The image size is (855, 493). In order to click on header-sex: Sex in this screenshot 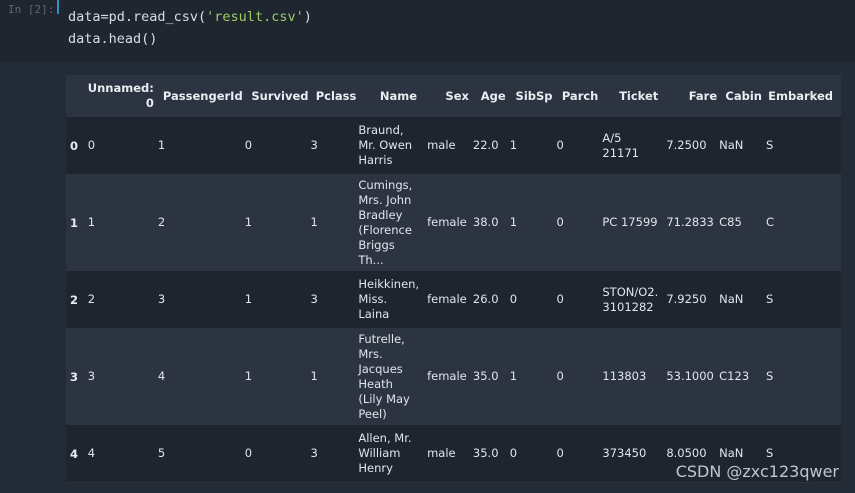, I will do `click(450, 96)`.